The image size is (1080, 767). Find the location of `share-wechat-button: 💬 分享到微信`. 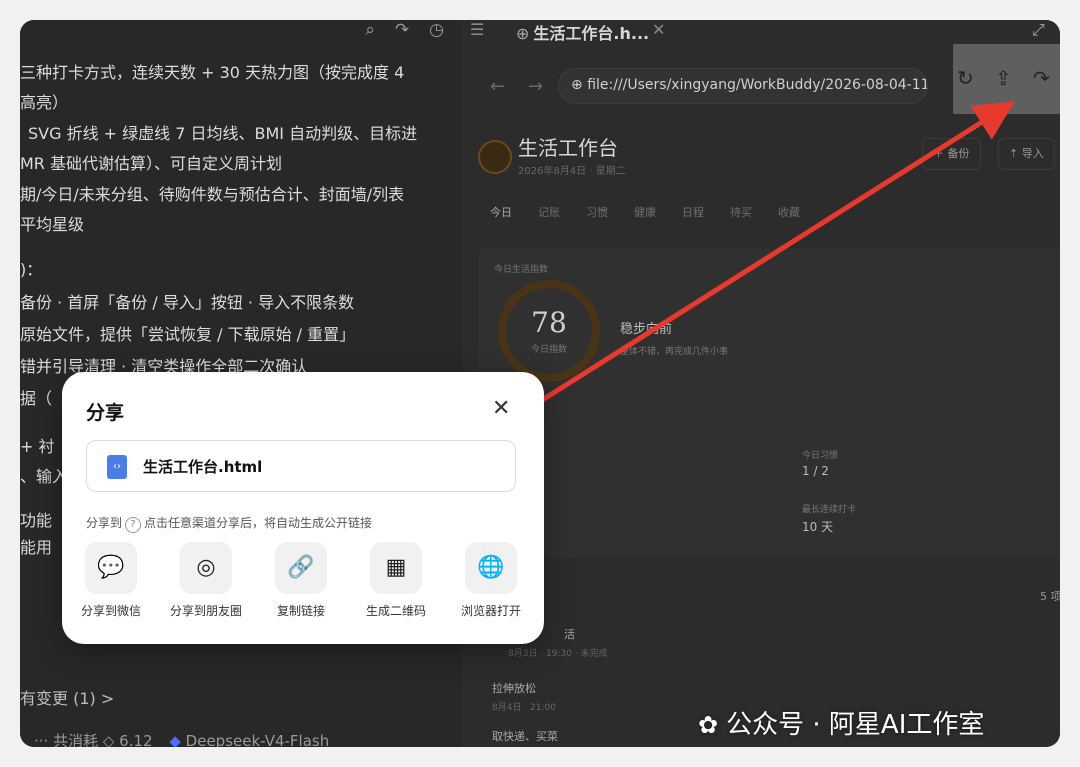

share-wechat-button: 💬 分享到微信 is located at coordinates (111, 580).